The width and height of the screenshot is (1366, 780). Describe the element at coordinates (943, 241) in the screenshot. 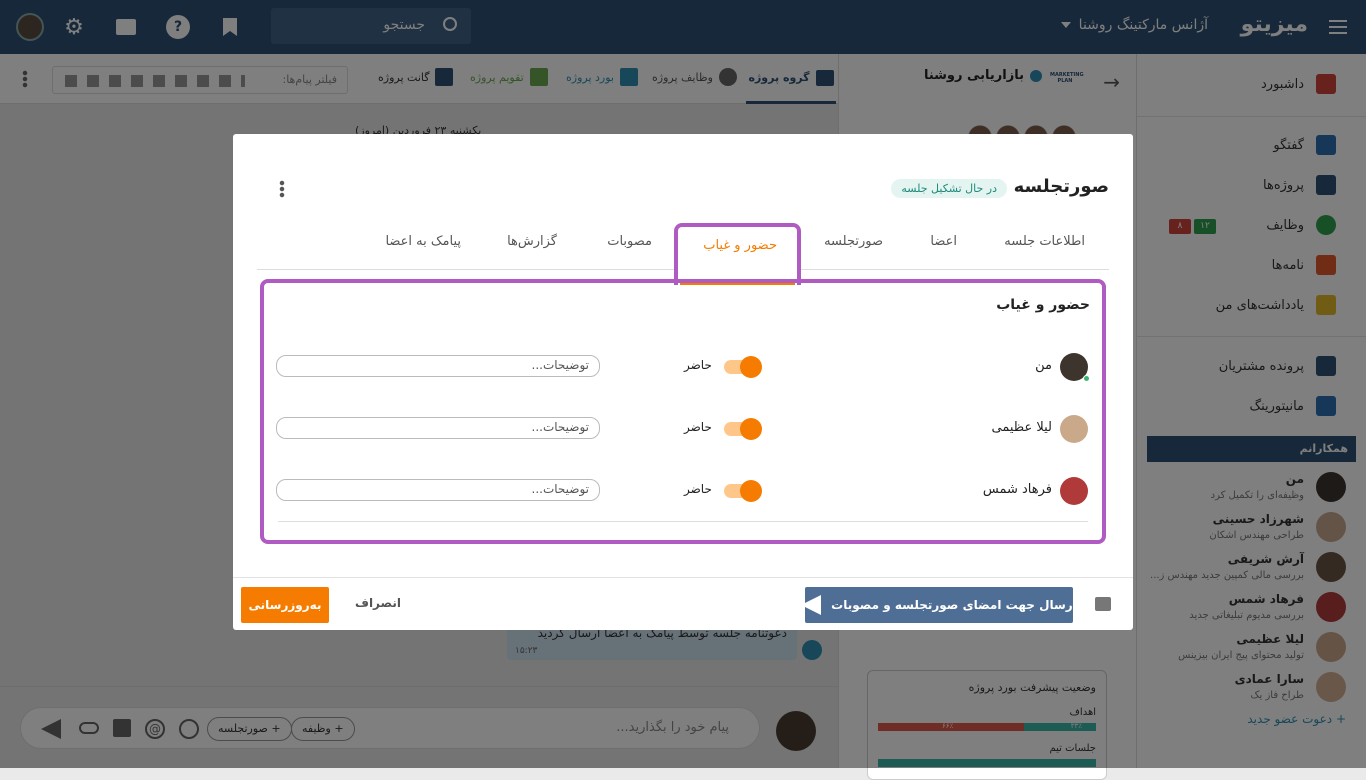

I see `tab-members: اعضا` at that location.